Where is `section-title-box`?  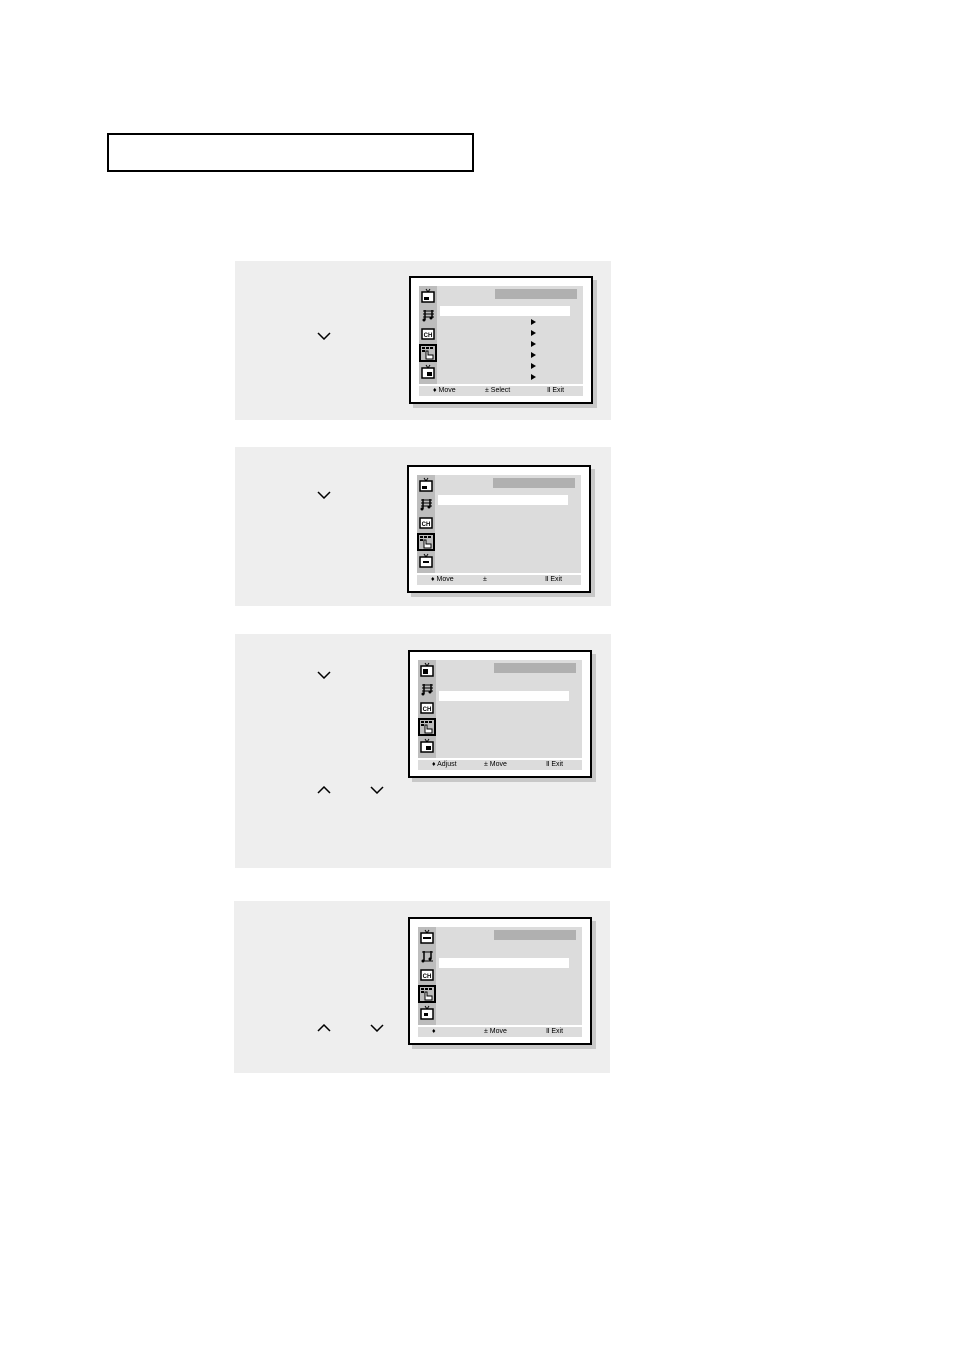
section-title-box is located at coordinates (290, 152).